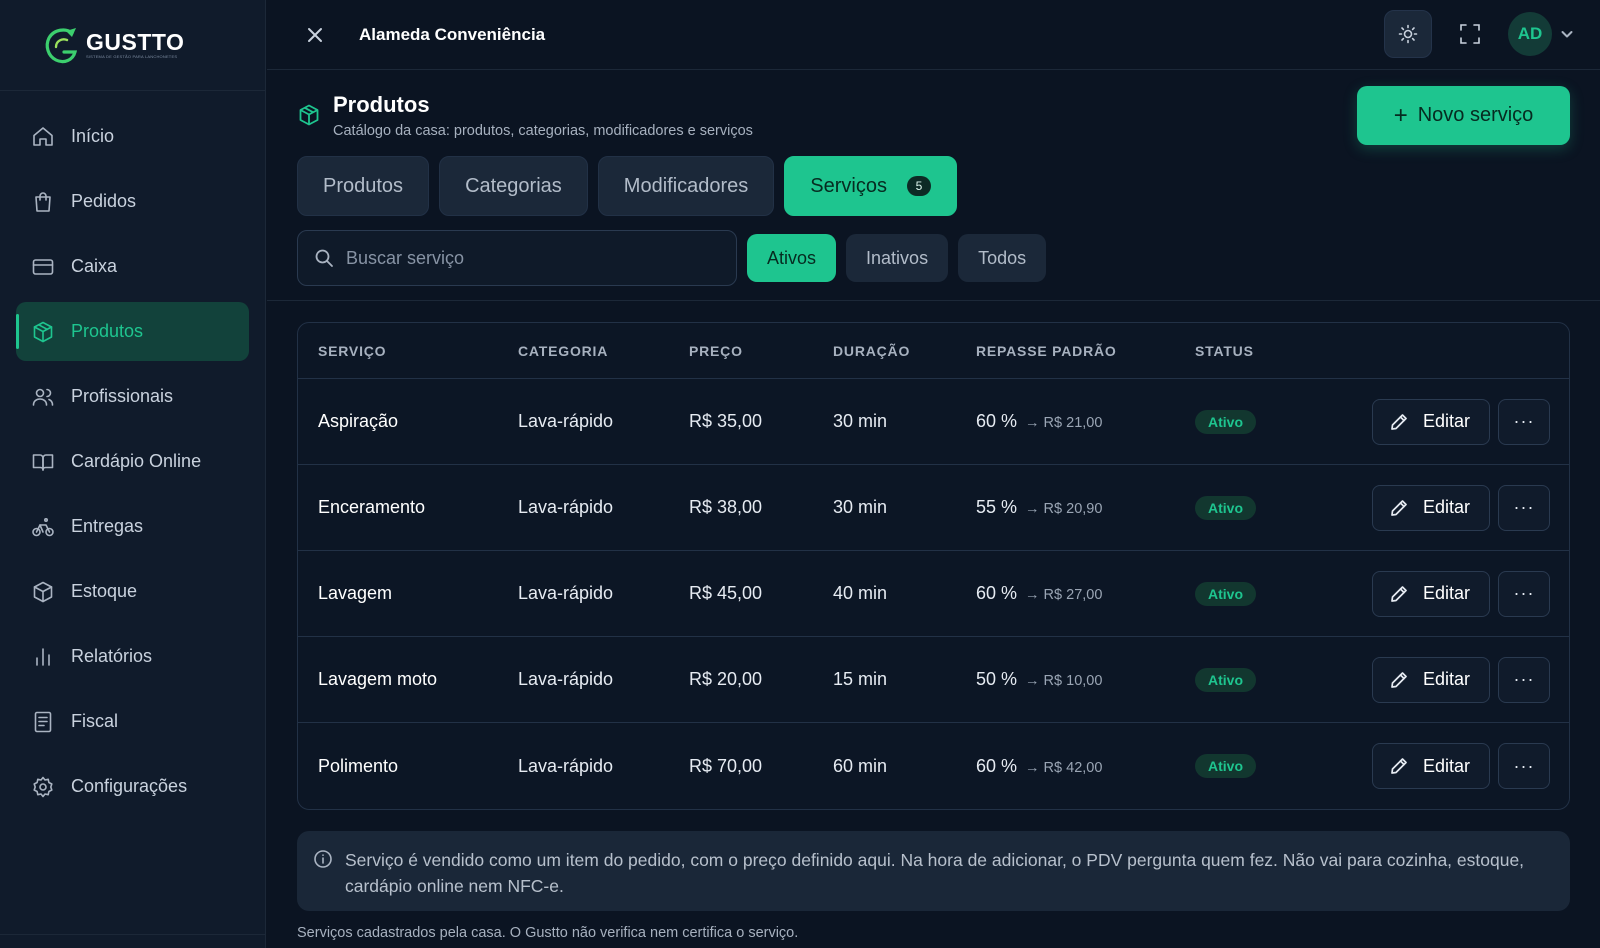  I want to click on fullscreen-icon, so click(1470, 34).